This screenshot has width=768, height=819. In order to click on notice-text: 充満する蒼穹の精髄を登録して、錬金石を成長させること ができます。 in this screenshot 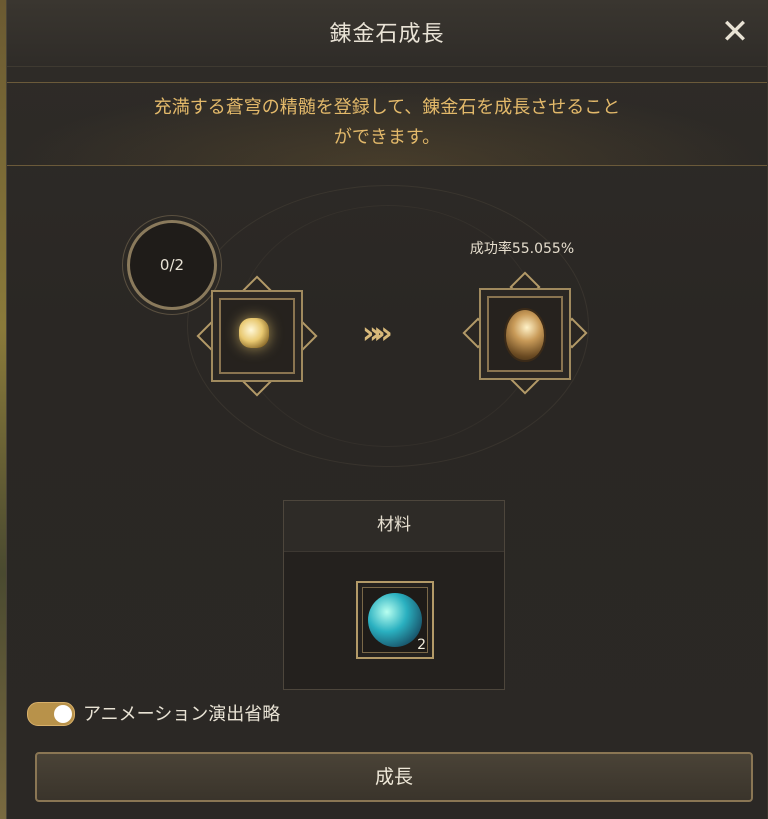, I will do `click(387, 123)`.